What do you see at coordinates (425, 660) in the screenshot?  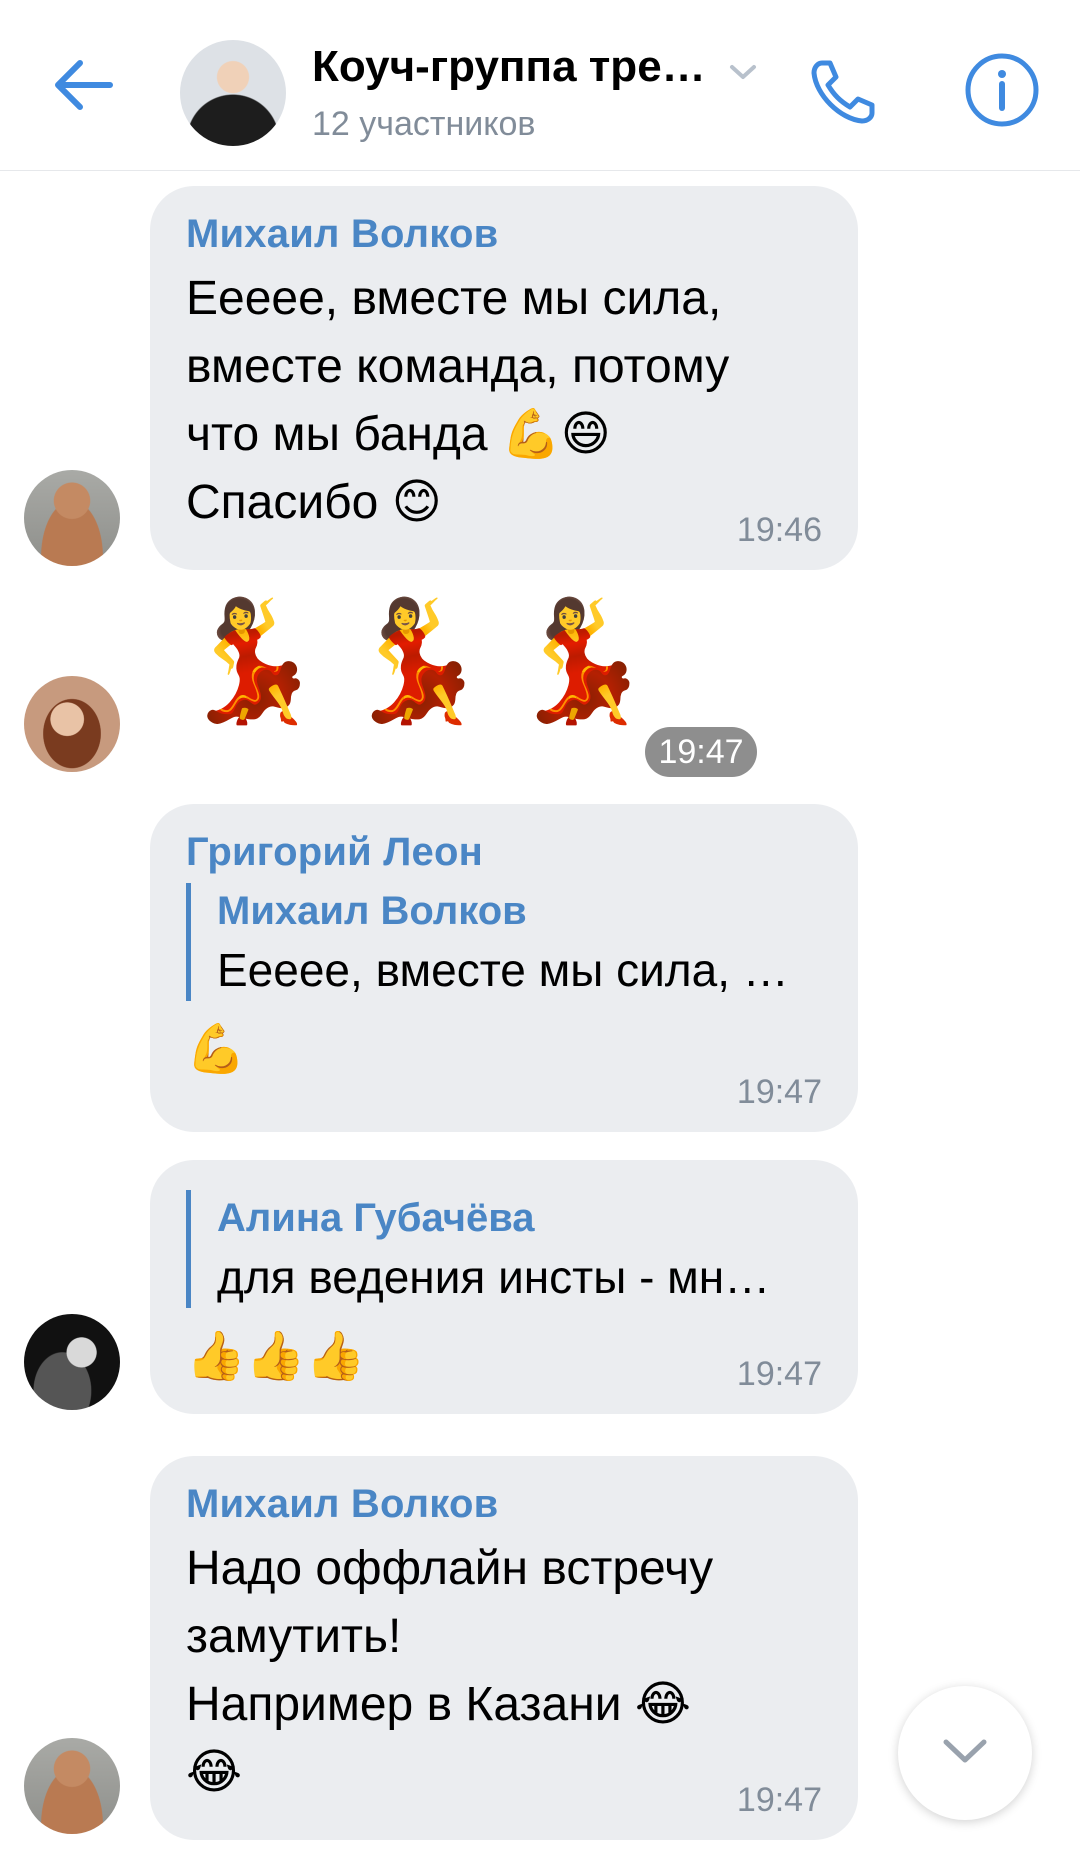 I see `emoji-message: 💃💃💃` at bounding box center [425, 660].